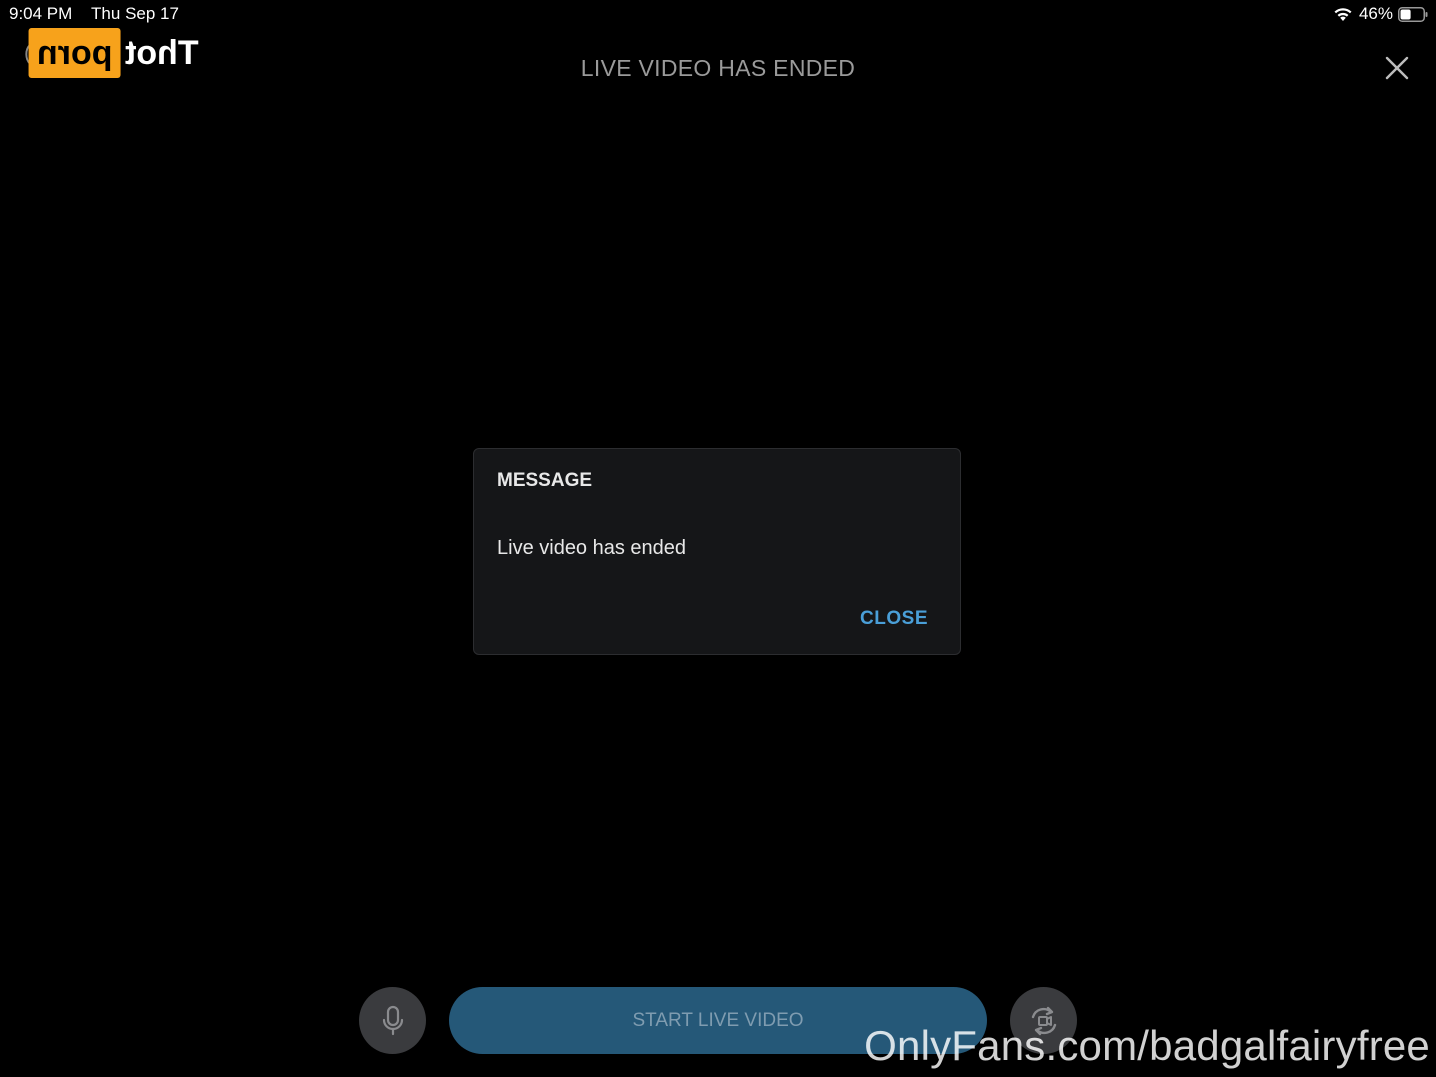  What do you see at coordinates (894, 619) in the screenshot?
I see `dialog-close-button: CLOSE` at bounding box center [894, 619].